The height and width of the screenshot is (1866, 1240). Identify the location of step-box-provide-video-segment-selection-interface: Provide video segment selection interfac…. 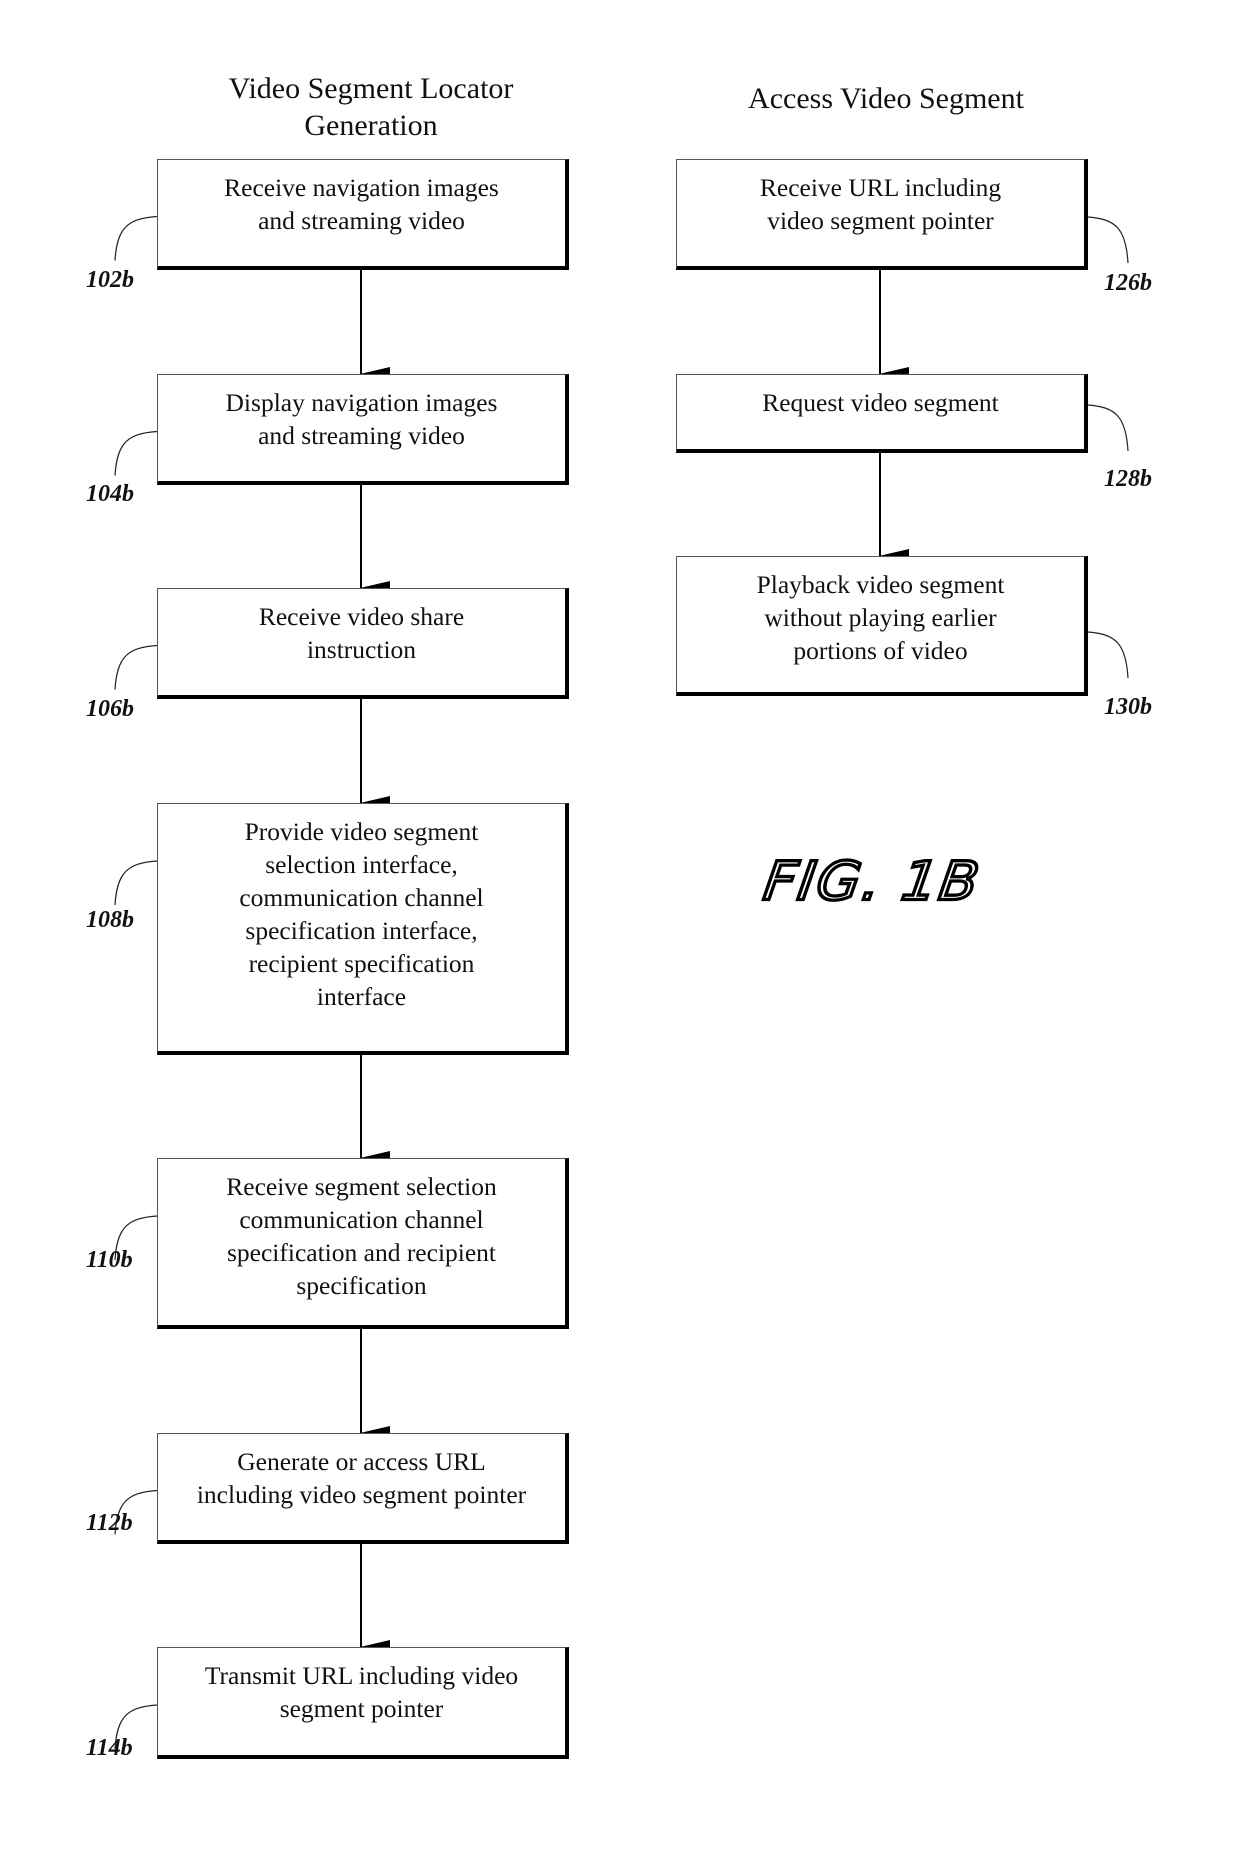
(363, 929).